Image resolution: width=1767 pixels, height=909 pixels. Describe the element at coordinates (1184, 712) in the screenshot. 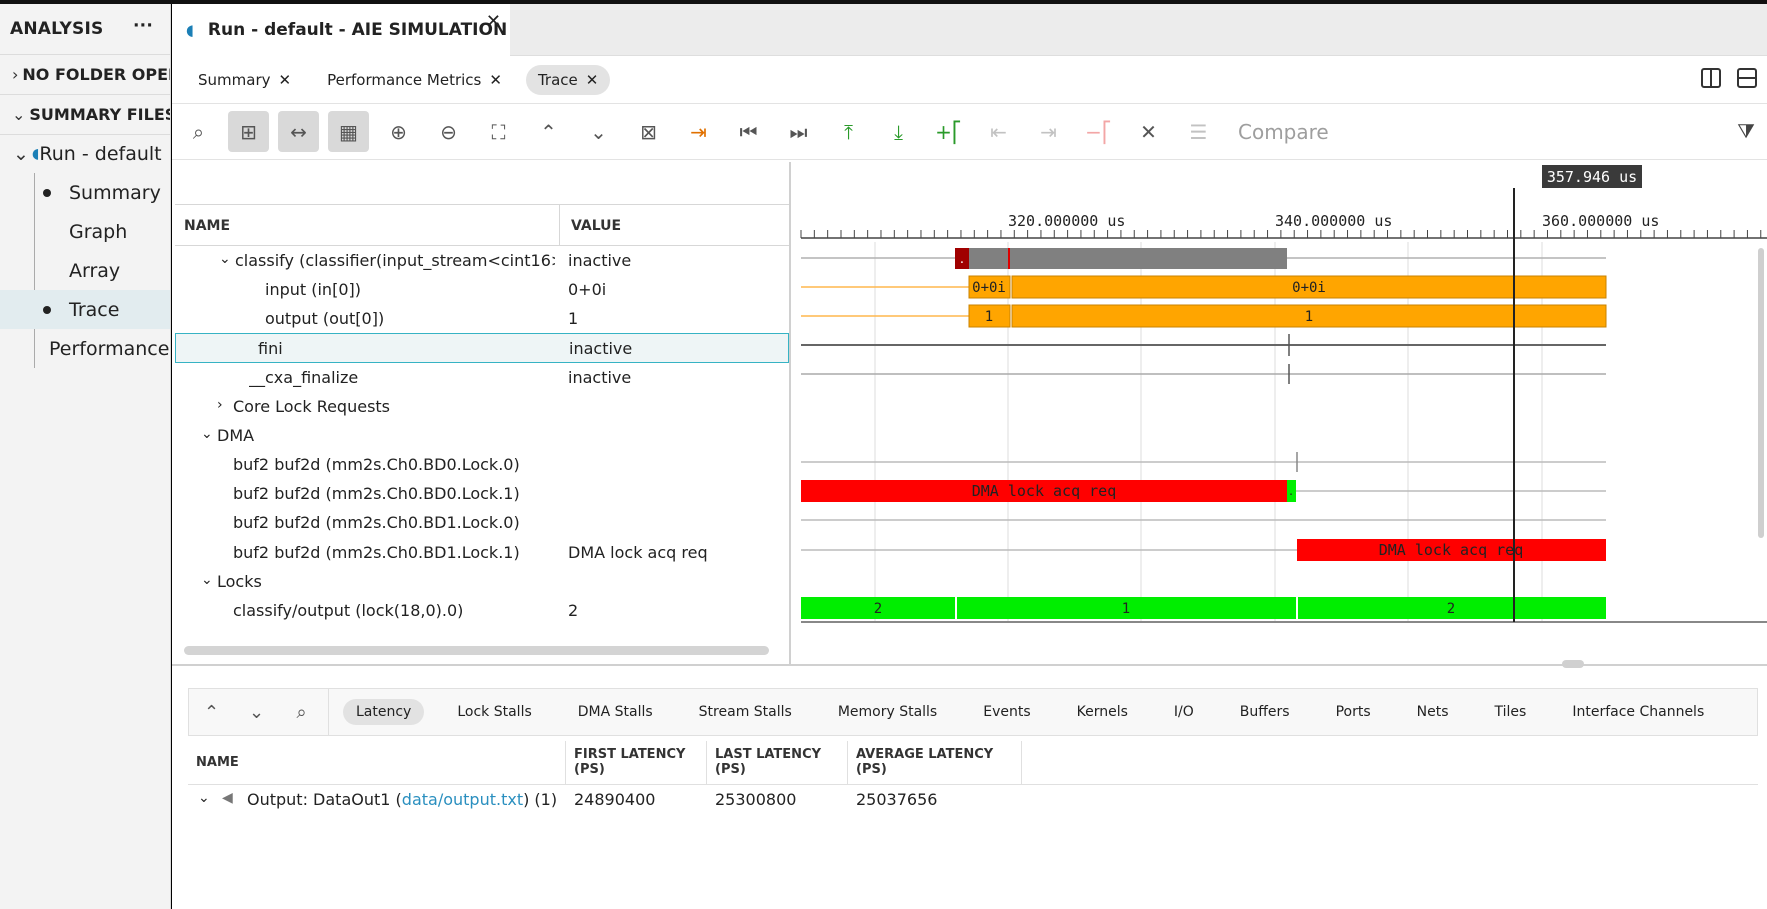

I see `tab-i-o: I/O` at that location.